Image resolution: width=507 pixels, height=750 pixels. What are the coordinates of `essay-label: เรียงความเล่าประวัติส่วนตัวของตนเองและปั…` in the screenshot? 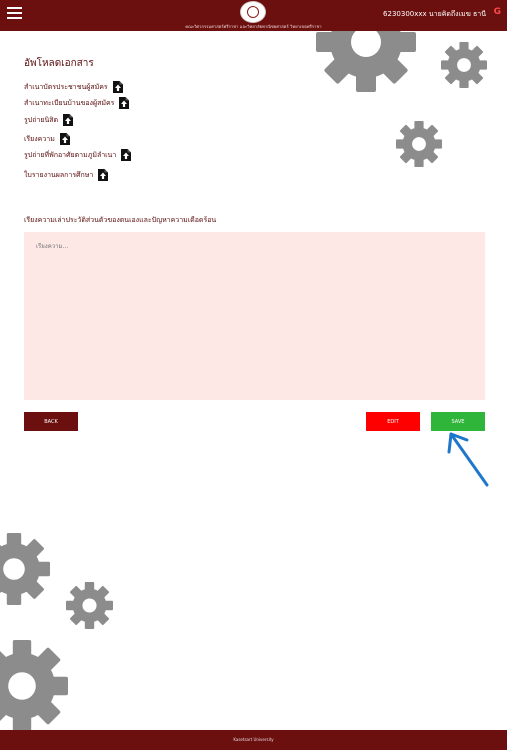 It's located at (120, 220).